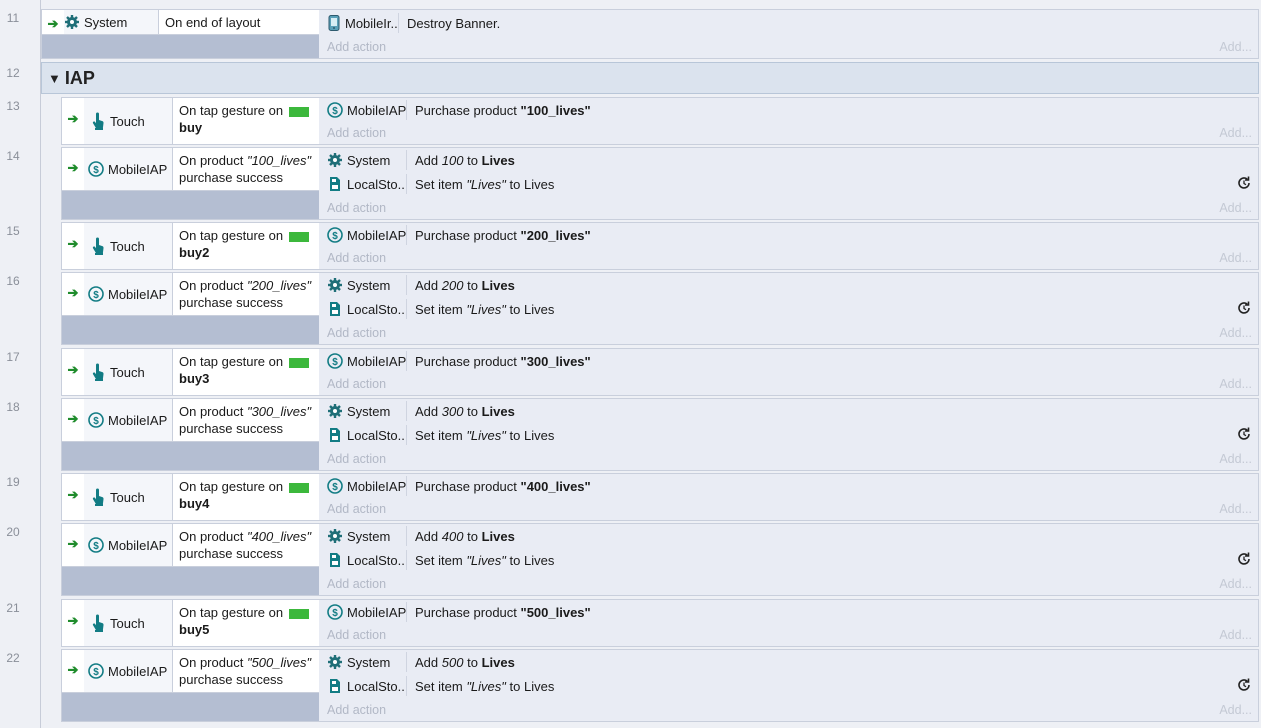 The height and width of the screenshot is (728, 1261). Describe the element at coordinates (211, 536) in the screenshot. I see `purchase-label: On product` at that location.